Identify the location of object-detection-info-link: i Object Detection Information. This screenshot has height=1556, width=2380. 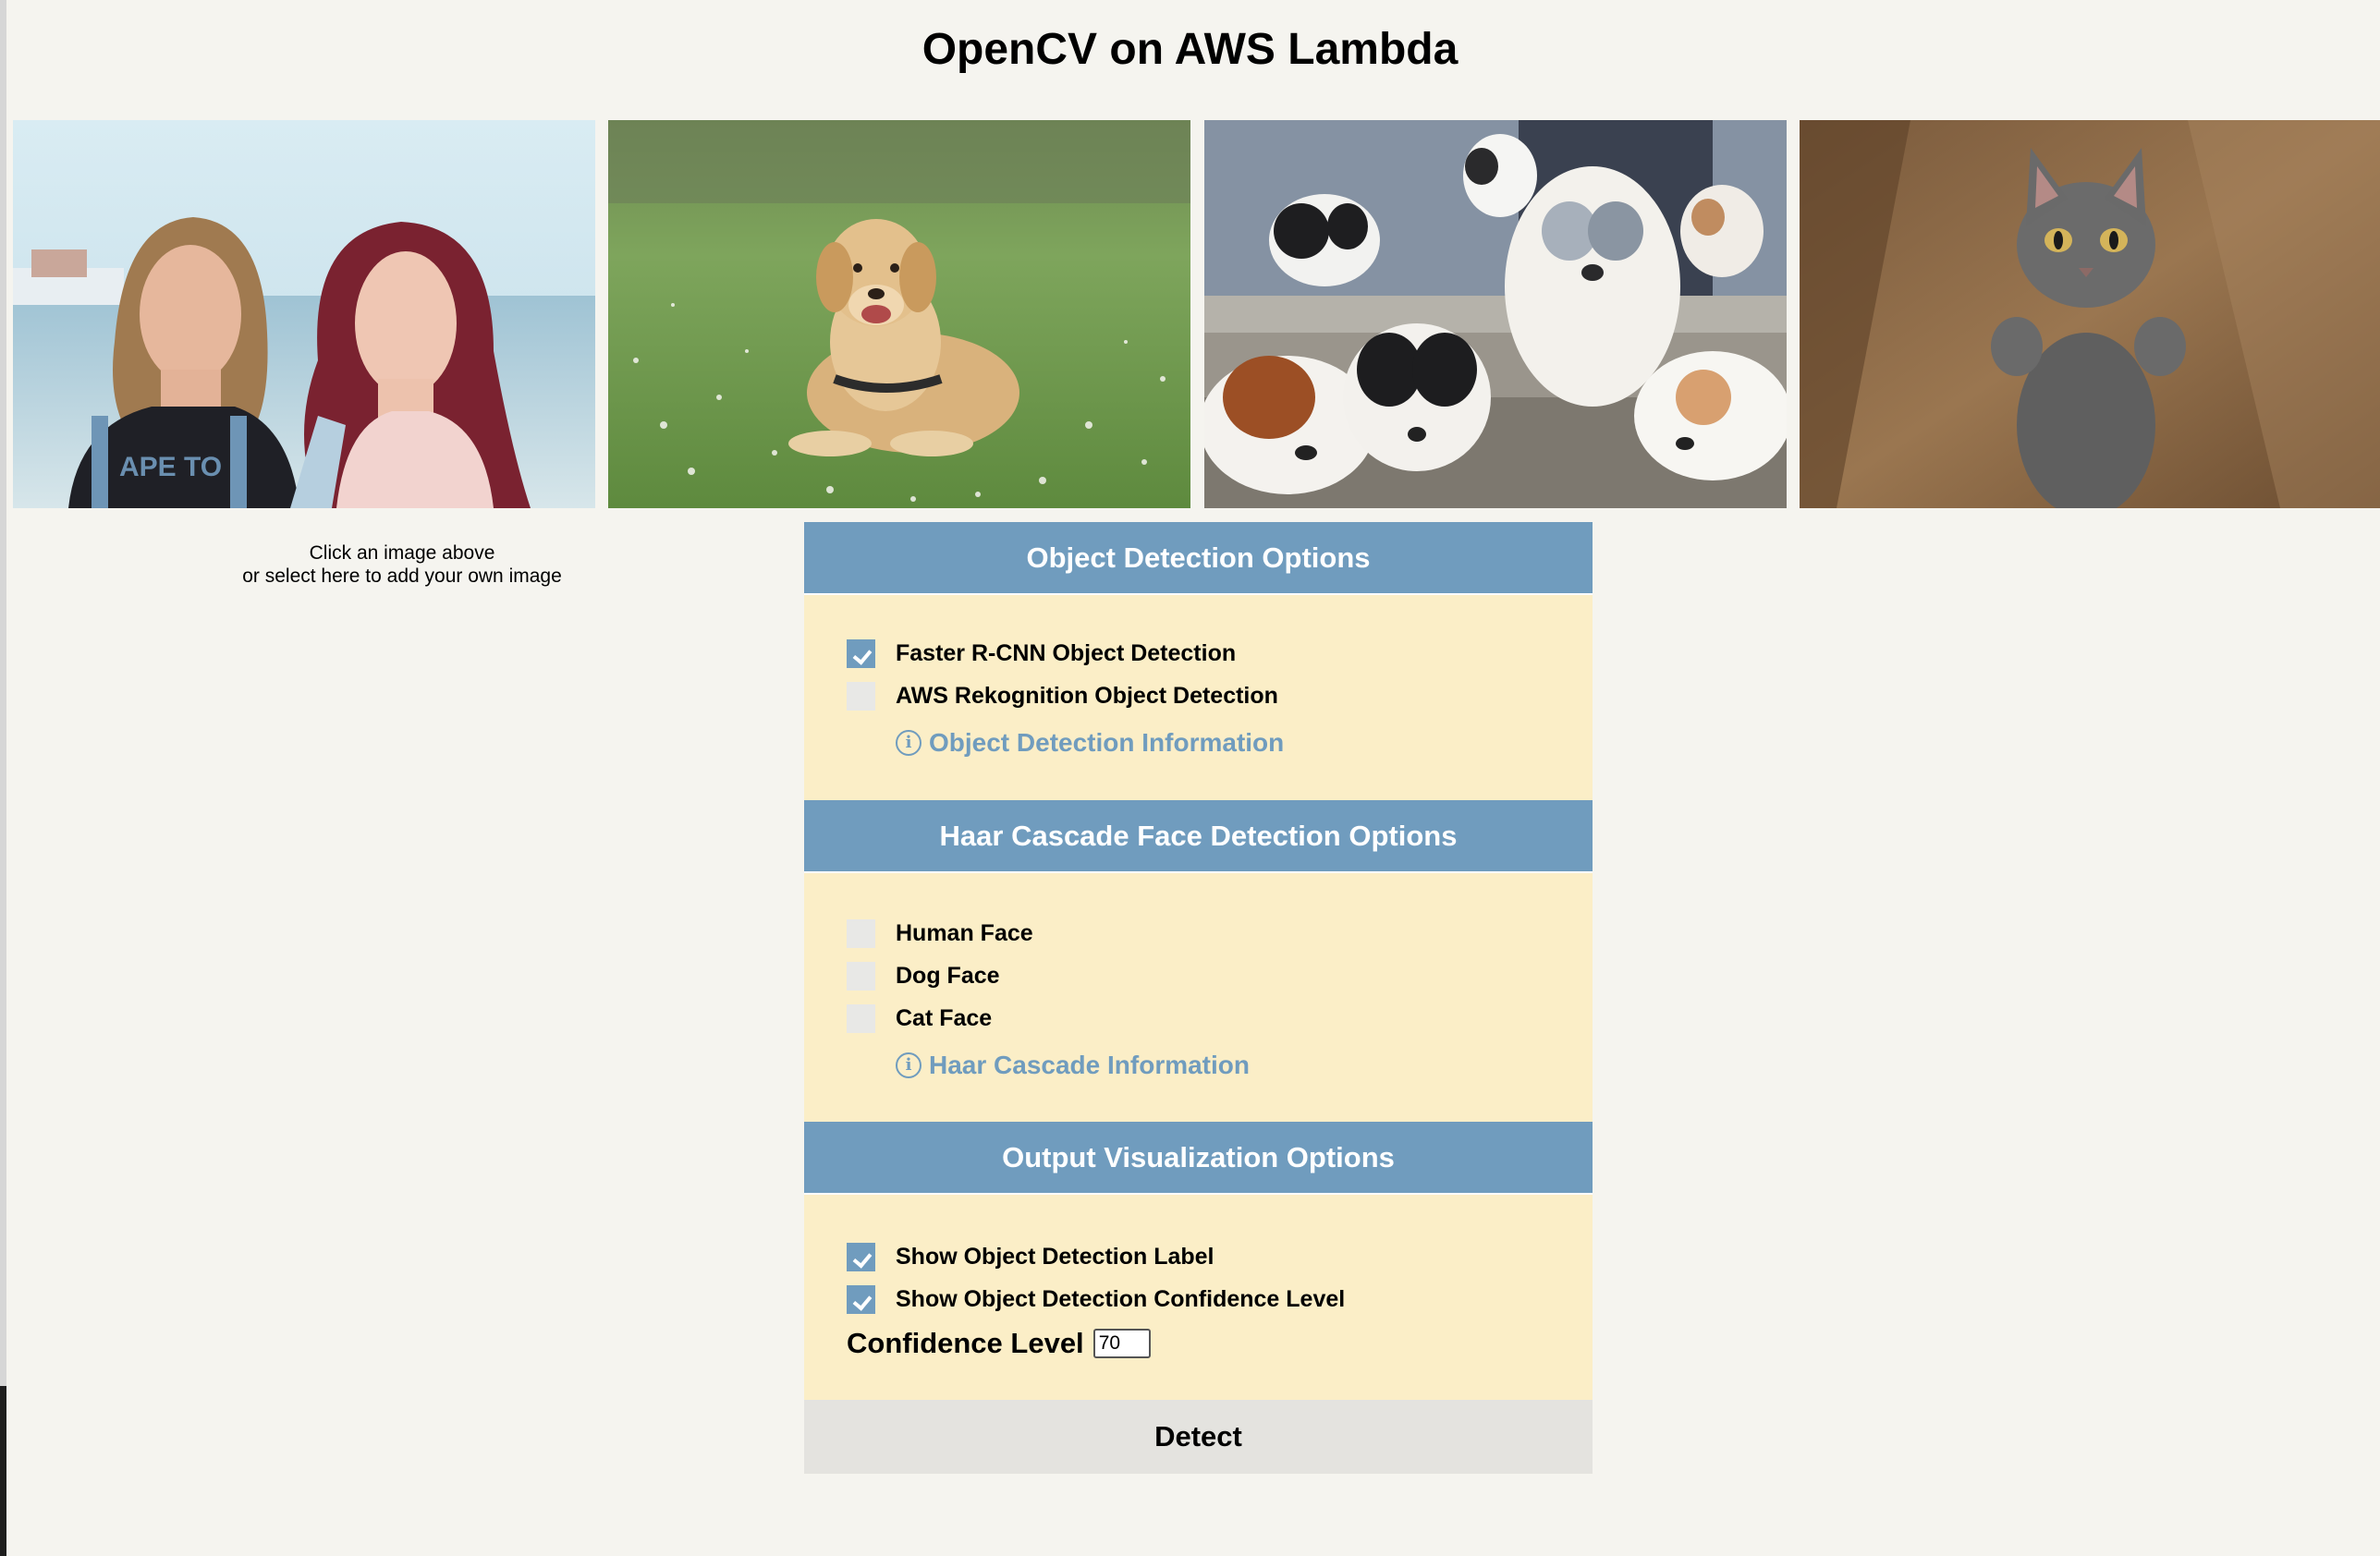
(1223, 743).